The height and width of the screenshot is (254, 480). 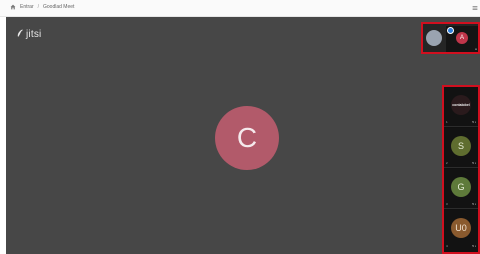 I want to click on participant-tile: contalobel 1 5 ▪, so click(x=461, y=107).